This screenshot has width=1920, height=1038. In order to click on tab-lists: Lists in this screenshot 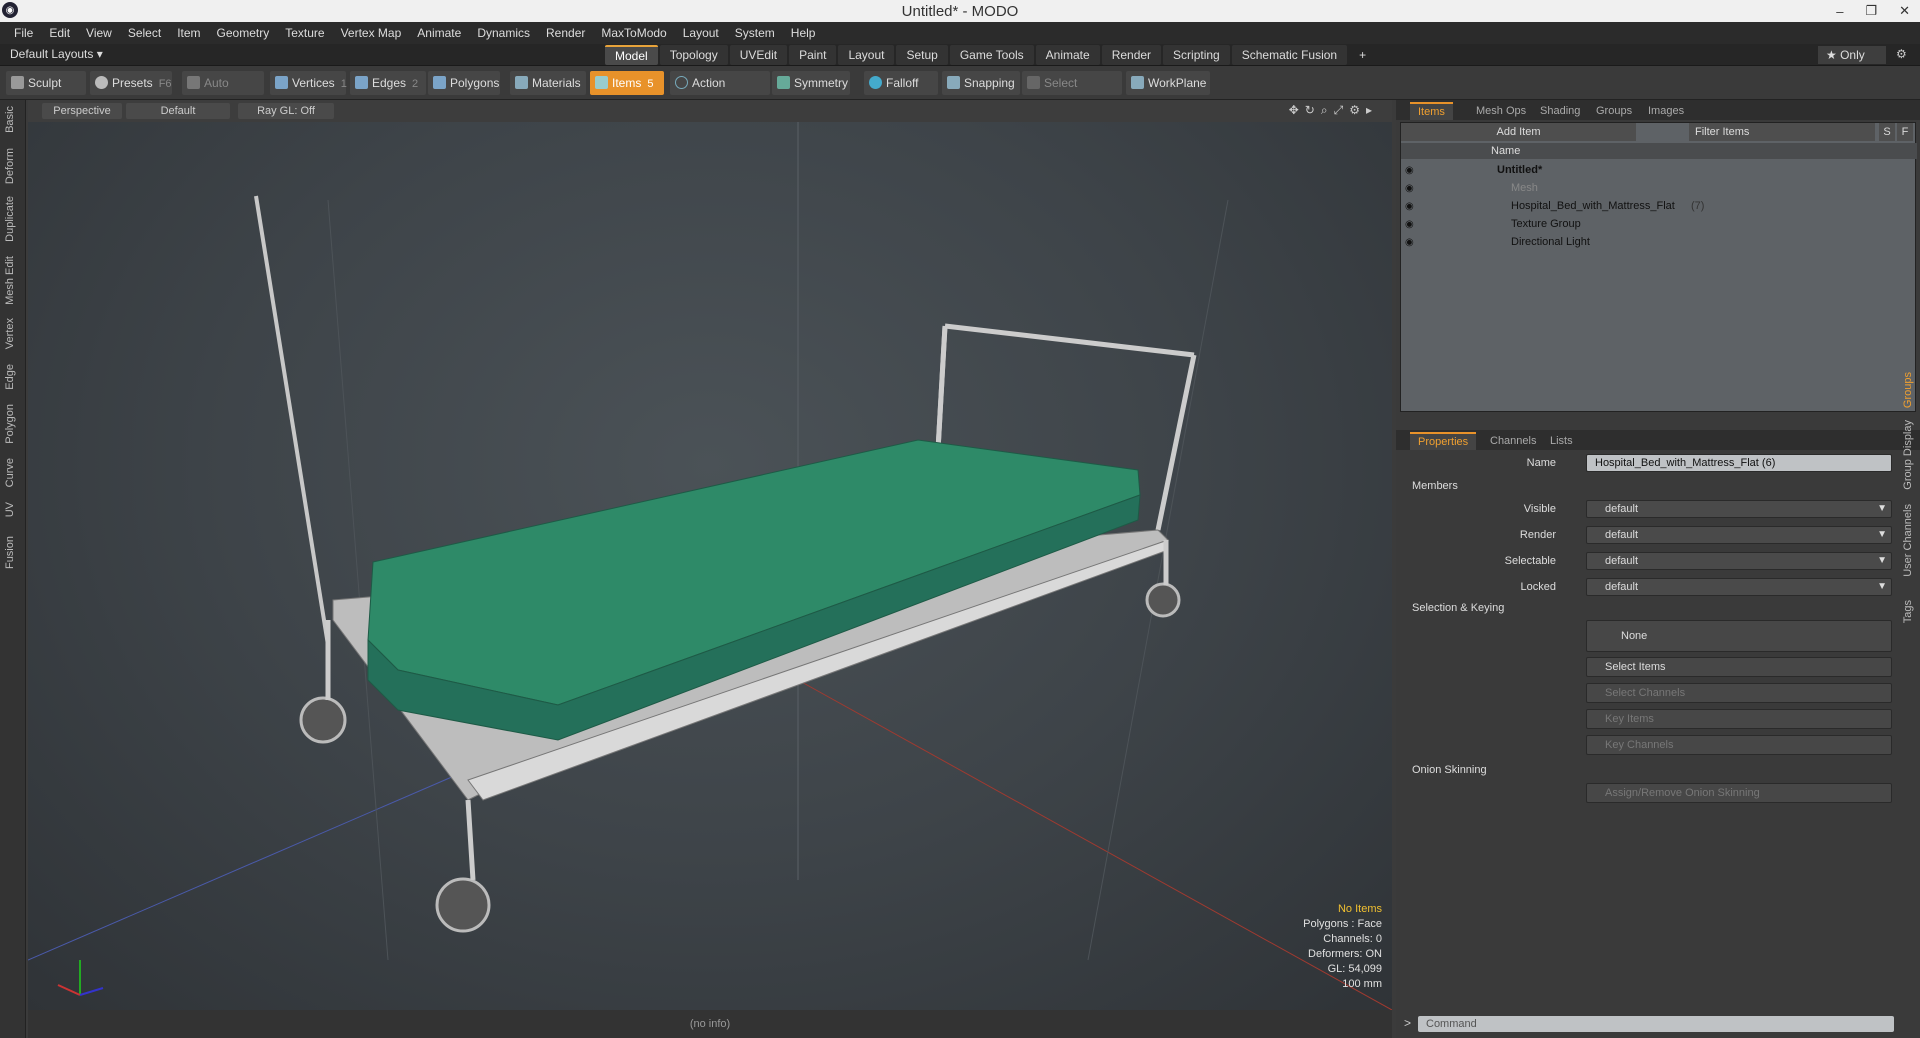, I will do `click(1561, 441)`.